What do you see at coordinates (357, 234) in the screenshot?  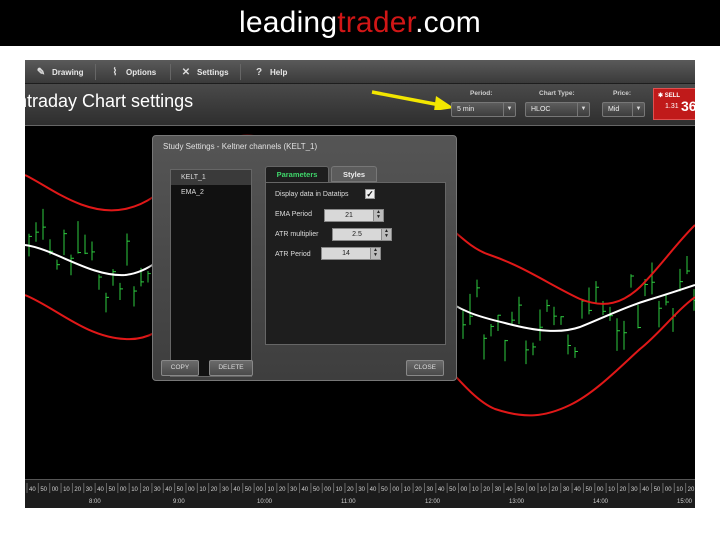 I see `atr-multiplier-value: 2.5` at bounding box center [357, 234].